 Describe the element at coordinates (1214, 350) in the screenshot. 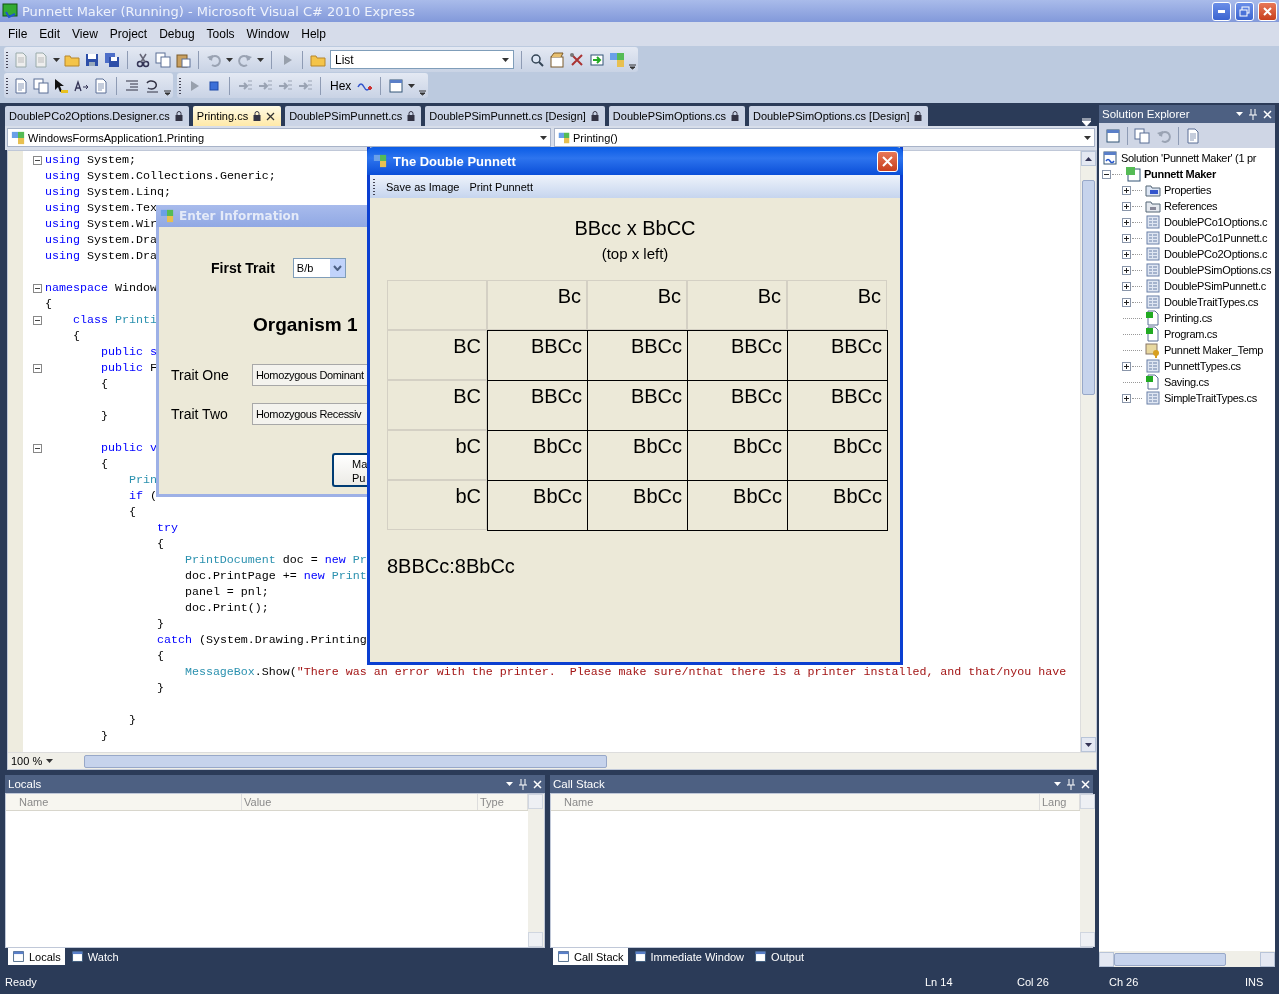

I see `tree-item: Punnett Maker_Temp` at that location.